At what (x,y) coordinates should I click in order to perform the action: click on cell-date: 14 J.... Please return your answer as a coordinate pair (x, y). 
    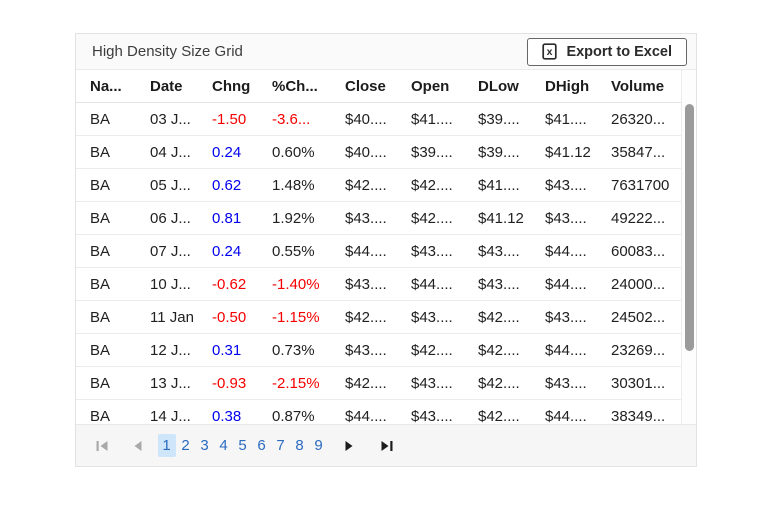
    Looking at the image, I should click on (170, 416).